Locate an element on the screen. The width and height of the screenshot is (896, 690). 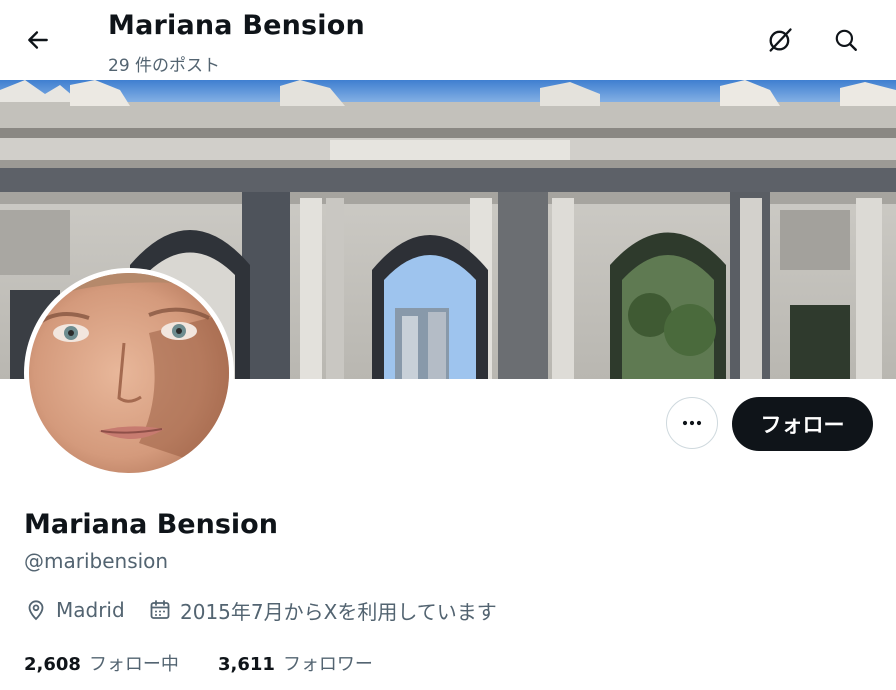
search-button is located at coordinates (846, 40).